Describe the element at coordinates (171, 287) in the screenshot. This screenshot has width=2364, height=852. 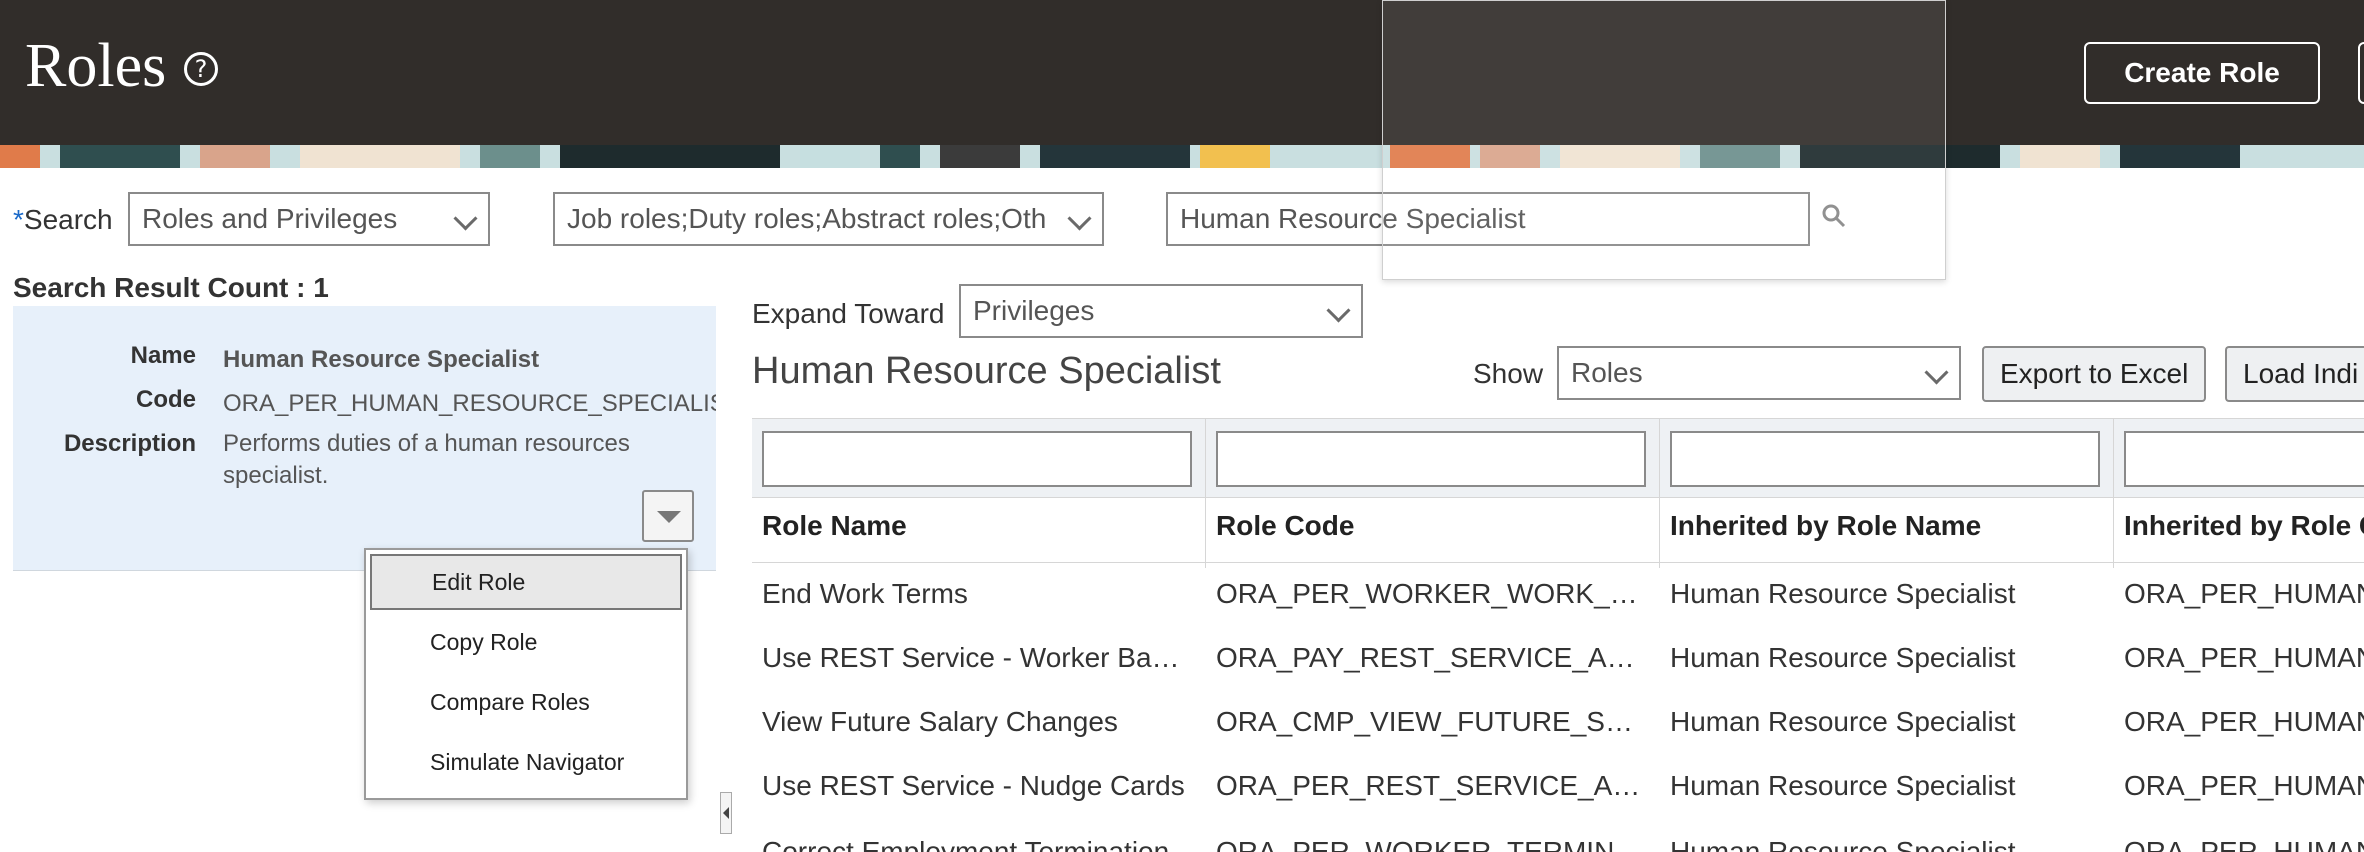
I see `search-result-count: Search Result Count : 1` at that location.